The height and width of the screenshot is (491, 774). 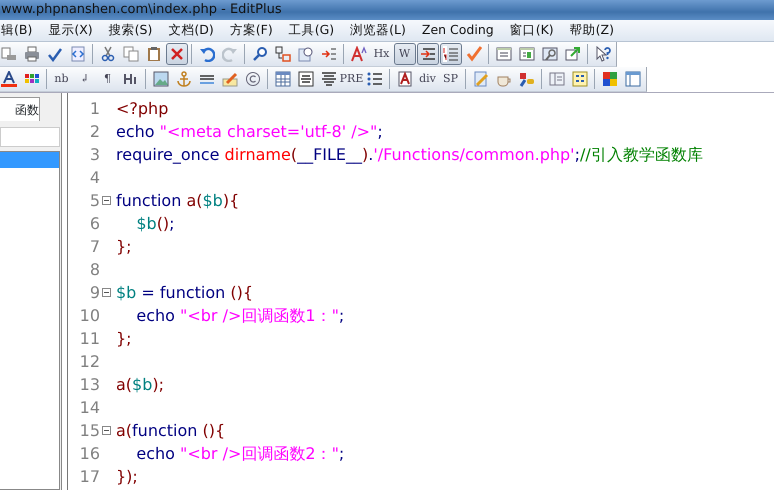 I want to click on magnifier-page-icon, so click(x=306, y=54).